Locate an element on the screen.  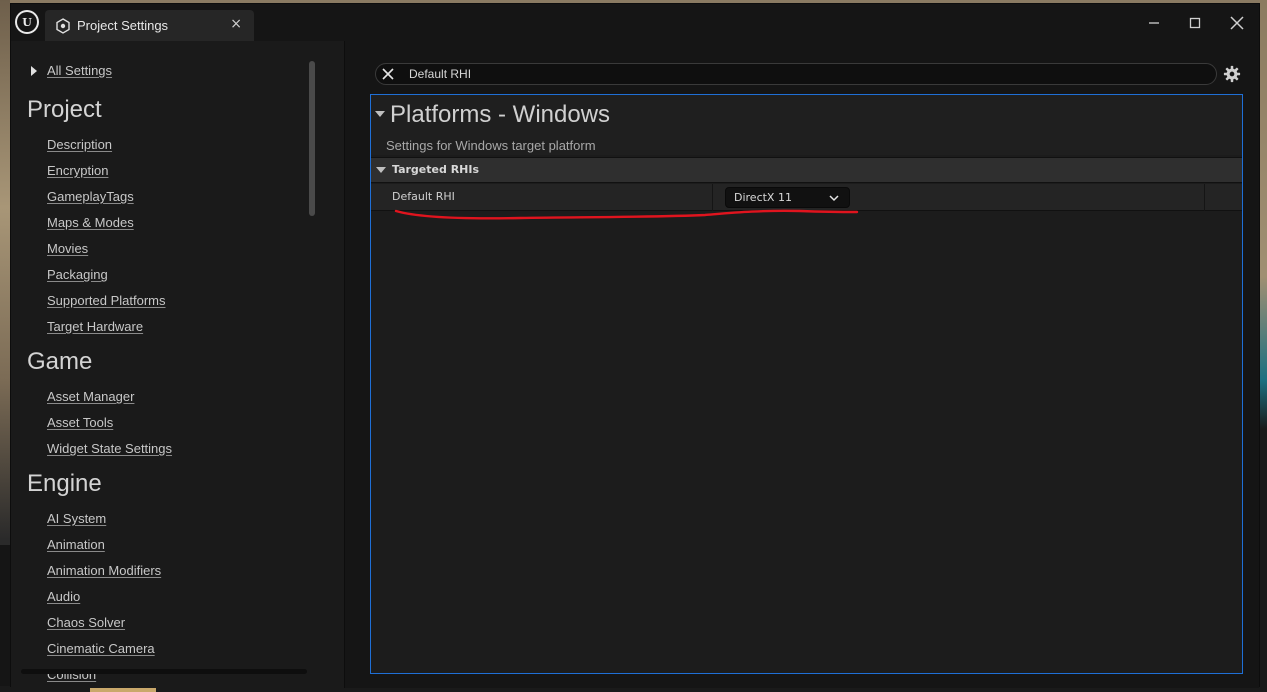
desktop-background-right is located at coordinates (1263, 346).